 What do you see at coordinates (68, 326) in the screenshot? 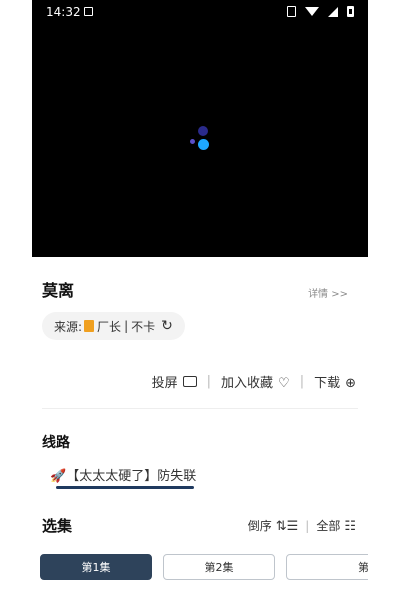
I see `source-prefix: 来源:` at bounding box center [68, 326].